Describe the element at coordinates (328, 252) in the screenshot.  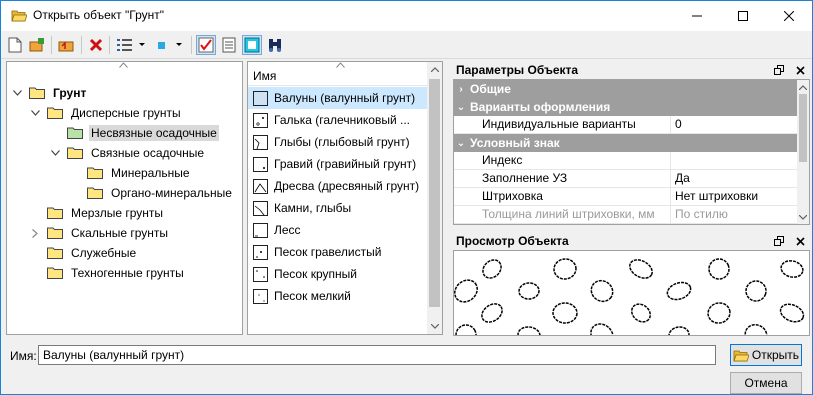
I see `list-item-label: Песок гравелистый` at that location.